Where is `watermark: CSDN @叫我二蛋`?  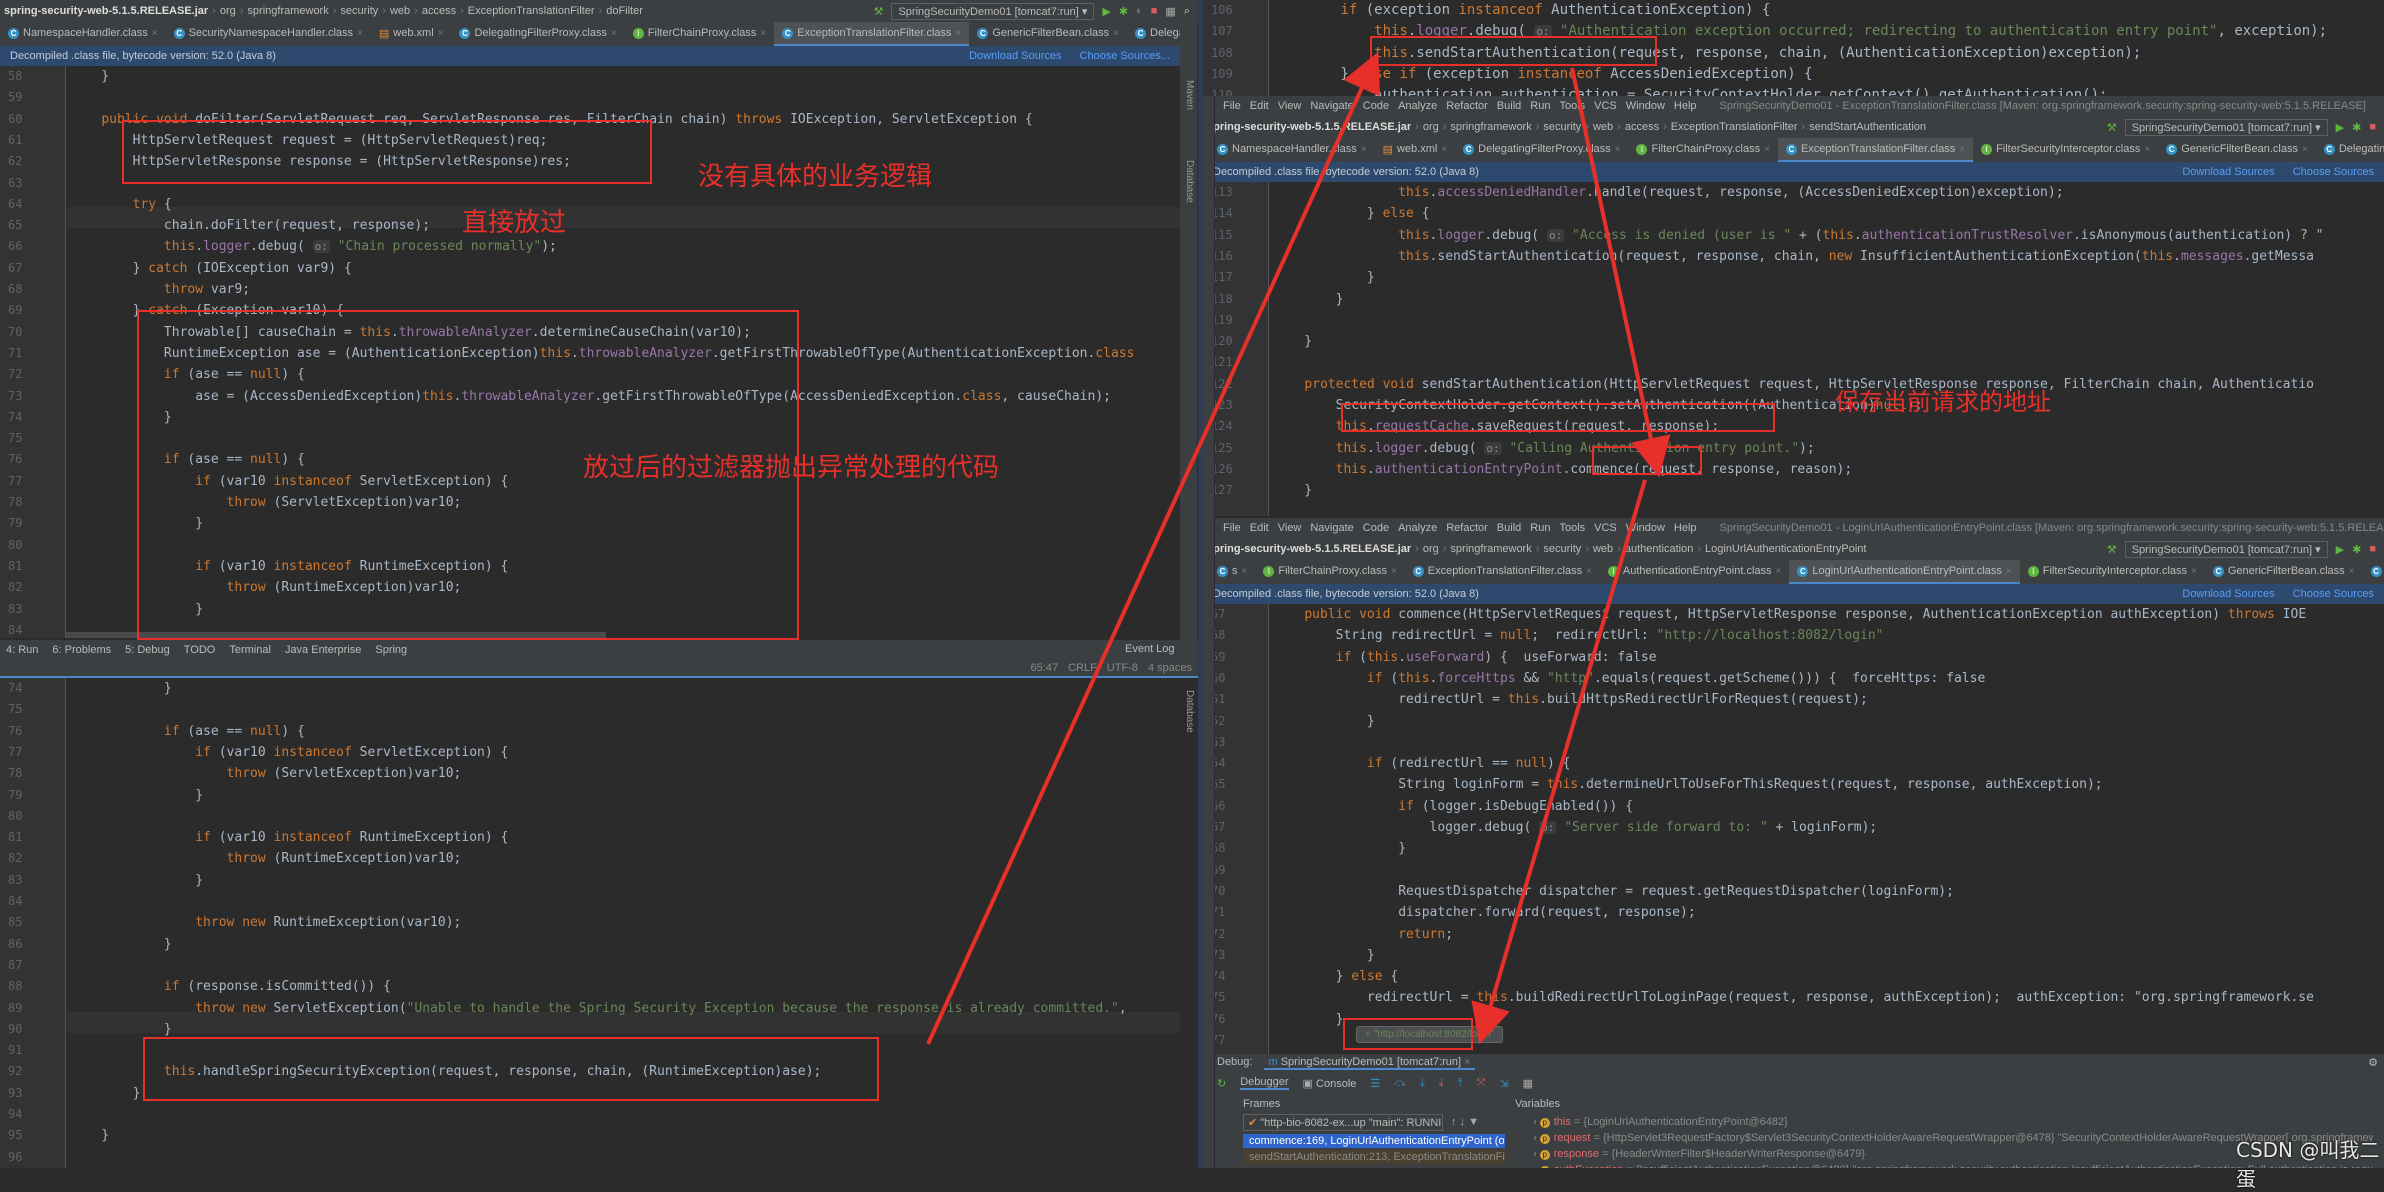 watermark: CSDN @叫我二蛋 is located at coordinates (2310, 1163).